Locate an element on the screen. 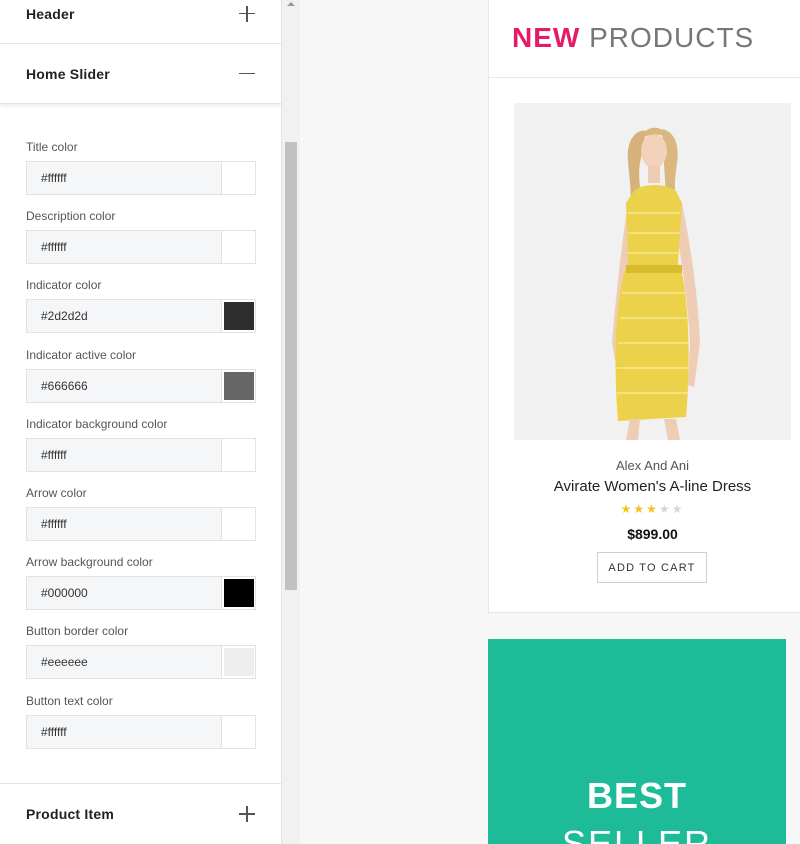 The image size is (800, 844). color-field-label: Arrow background color is located at coordinates (89, 562).